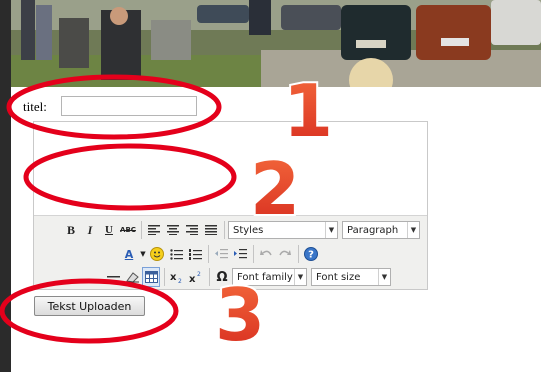 The width and height of the screenshot is (541, 372). What do you see at coordinates (240, 254) in the screenshot?
I see `indent-icon` at bounding box center [240, 254].